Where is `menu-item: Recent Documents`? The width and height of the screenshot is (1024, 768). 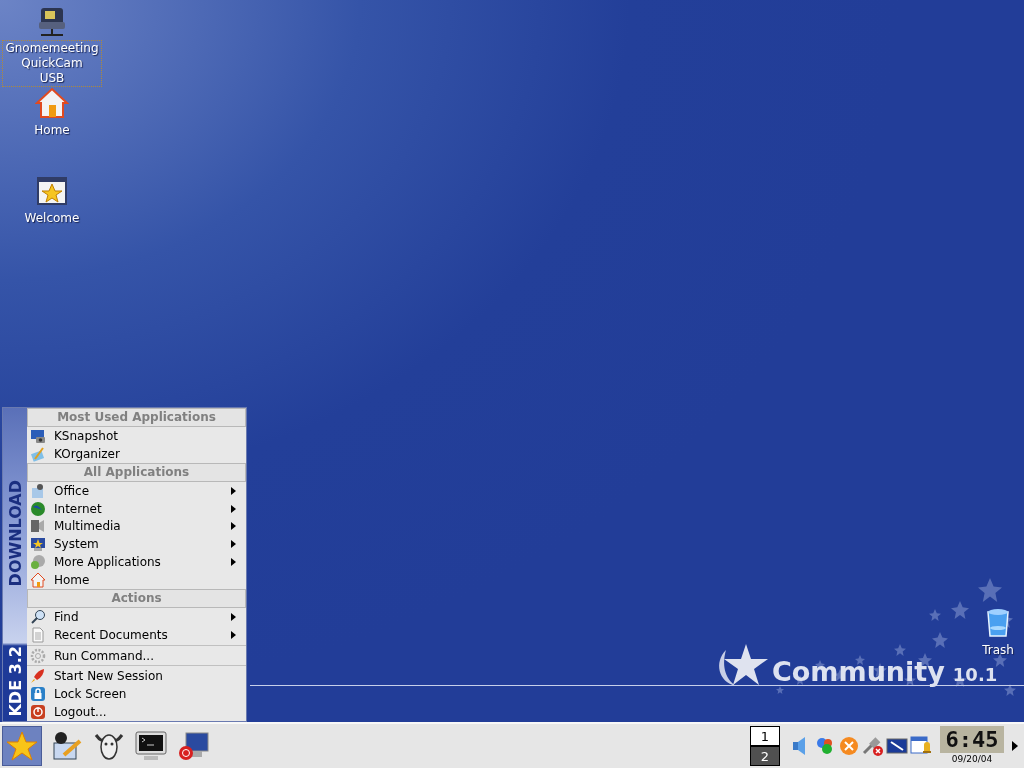 menu-item: Recent Documents is located at coordinates (136, 634).